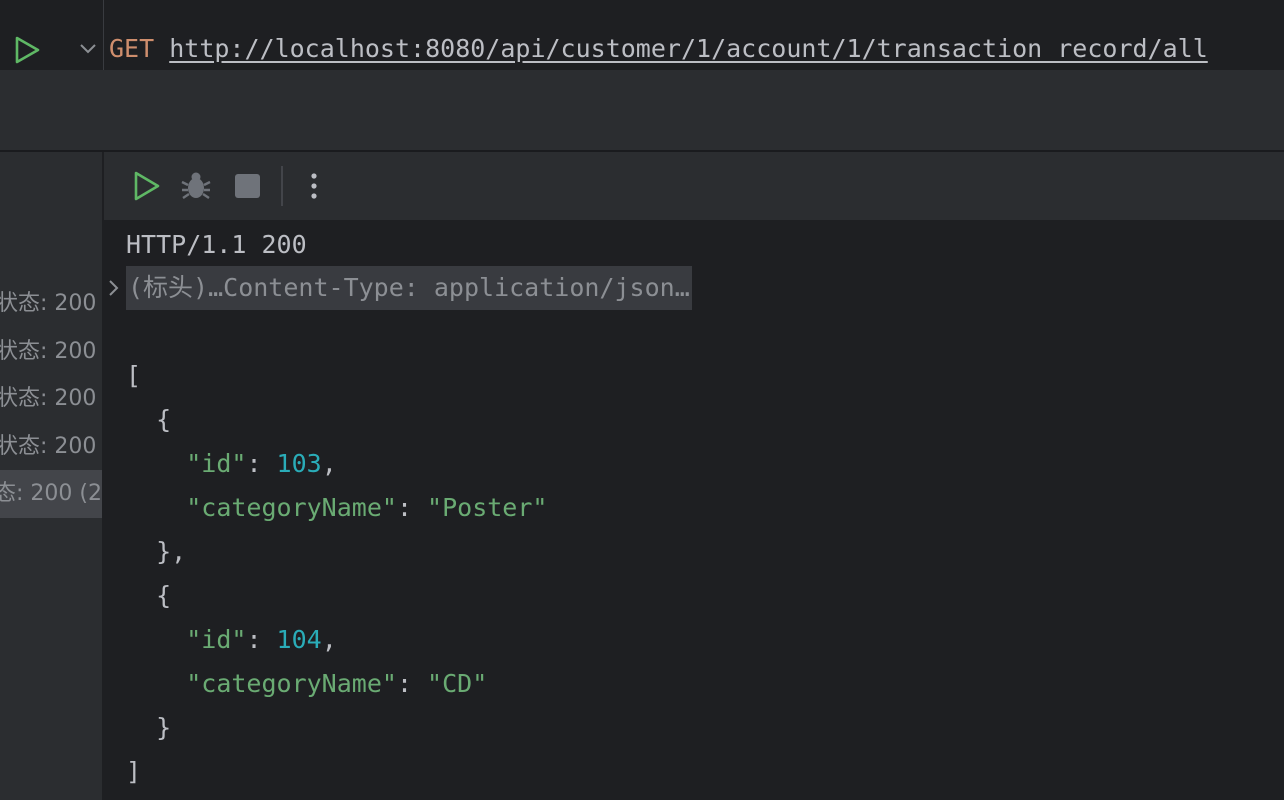 This screenshot has height=800, width=1284. What do you see at coordinates (88, 49) in the screenshot?
I see `chevron-down-icon` at bounding box center [88, 49].